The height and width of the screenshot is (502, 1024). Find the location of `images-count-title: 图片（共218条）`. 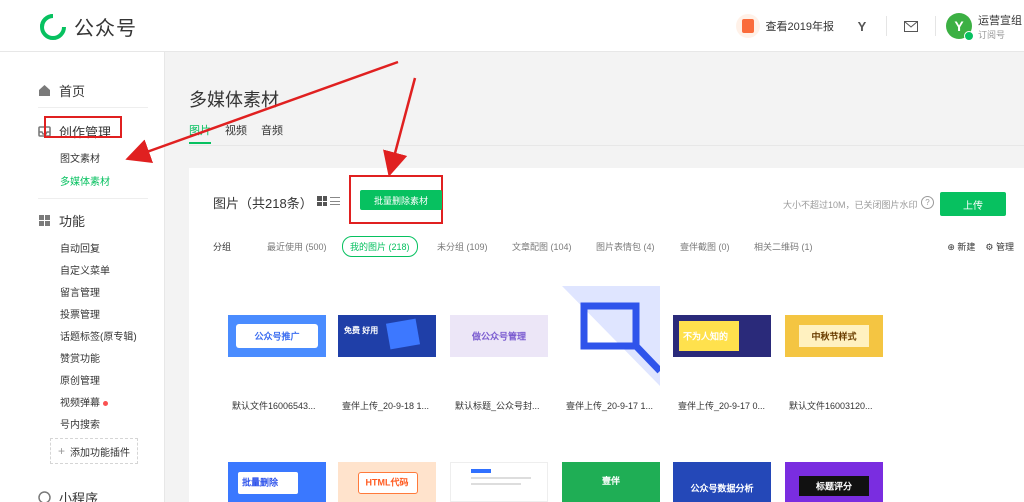

images-count-title: 图片（共218条） is located at coordinates (263, 203).